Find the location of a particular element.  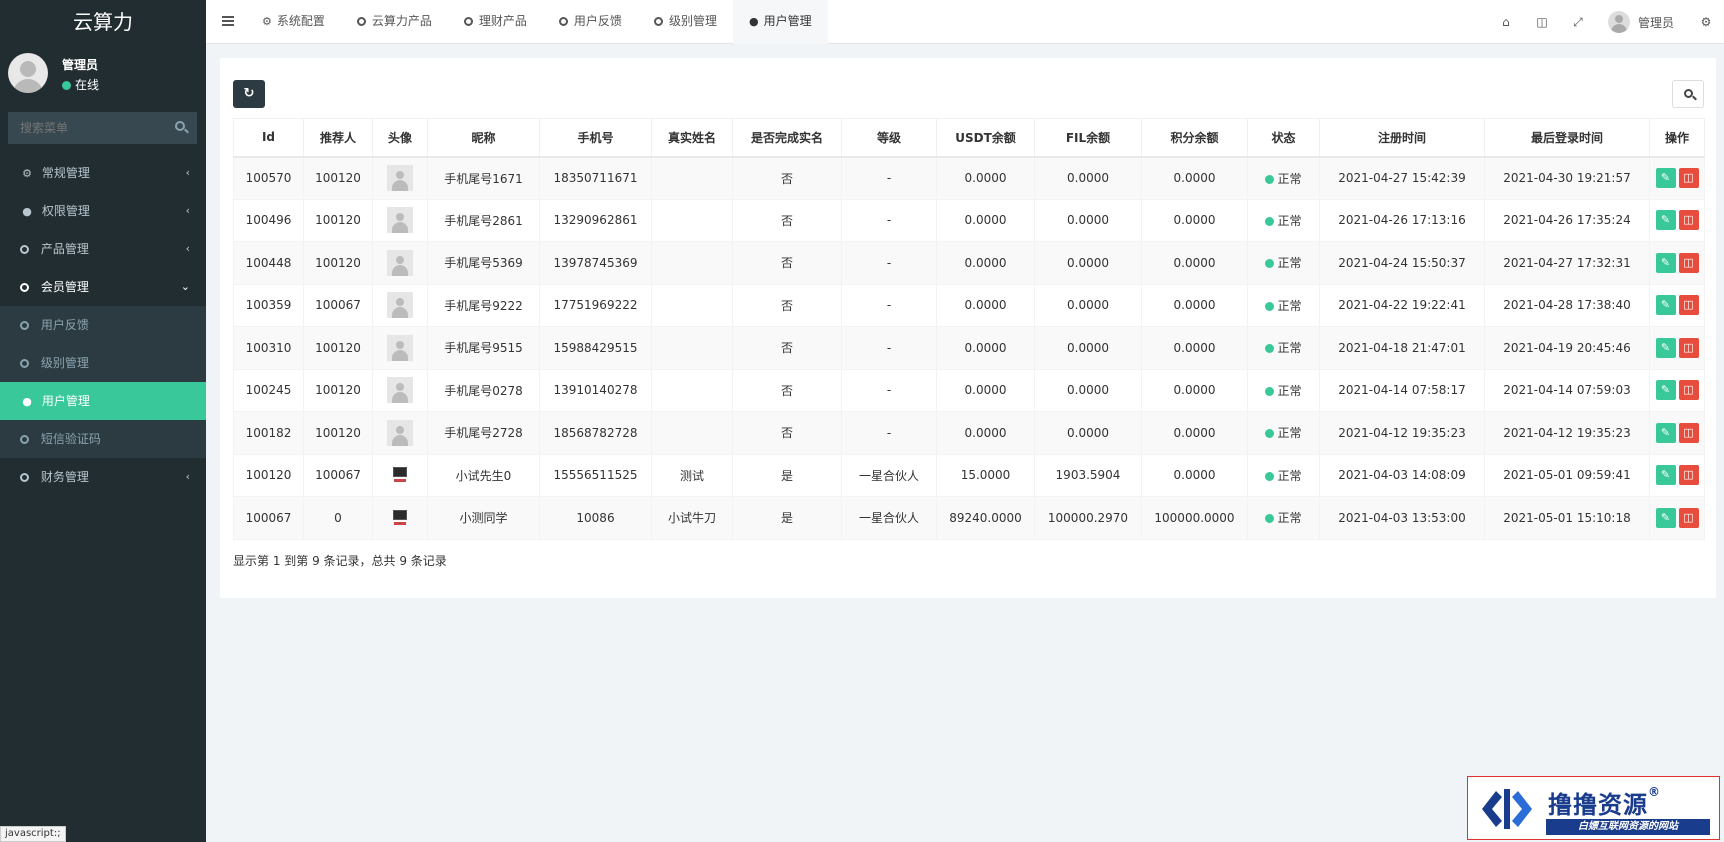

circle-icon is located at coordinates (24, 363).